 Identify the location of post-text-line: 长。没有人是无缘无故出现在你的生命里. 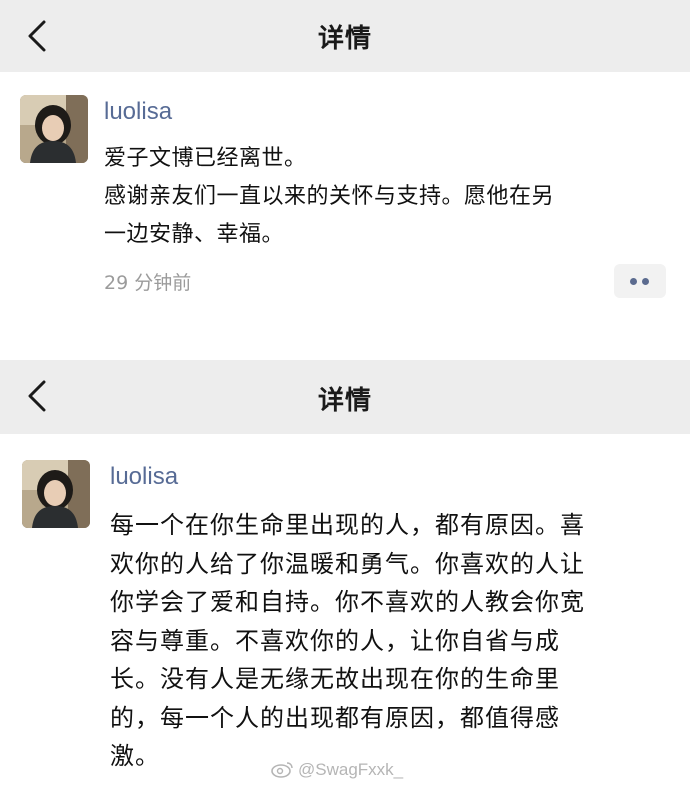
(335, 679).